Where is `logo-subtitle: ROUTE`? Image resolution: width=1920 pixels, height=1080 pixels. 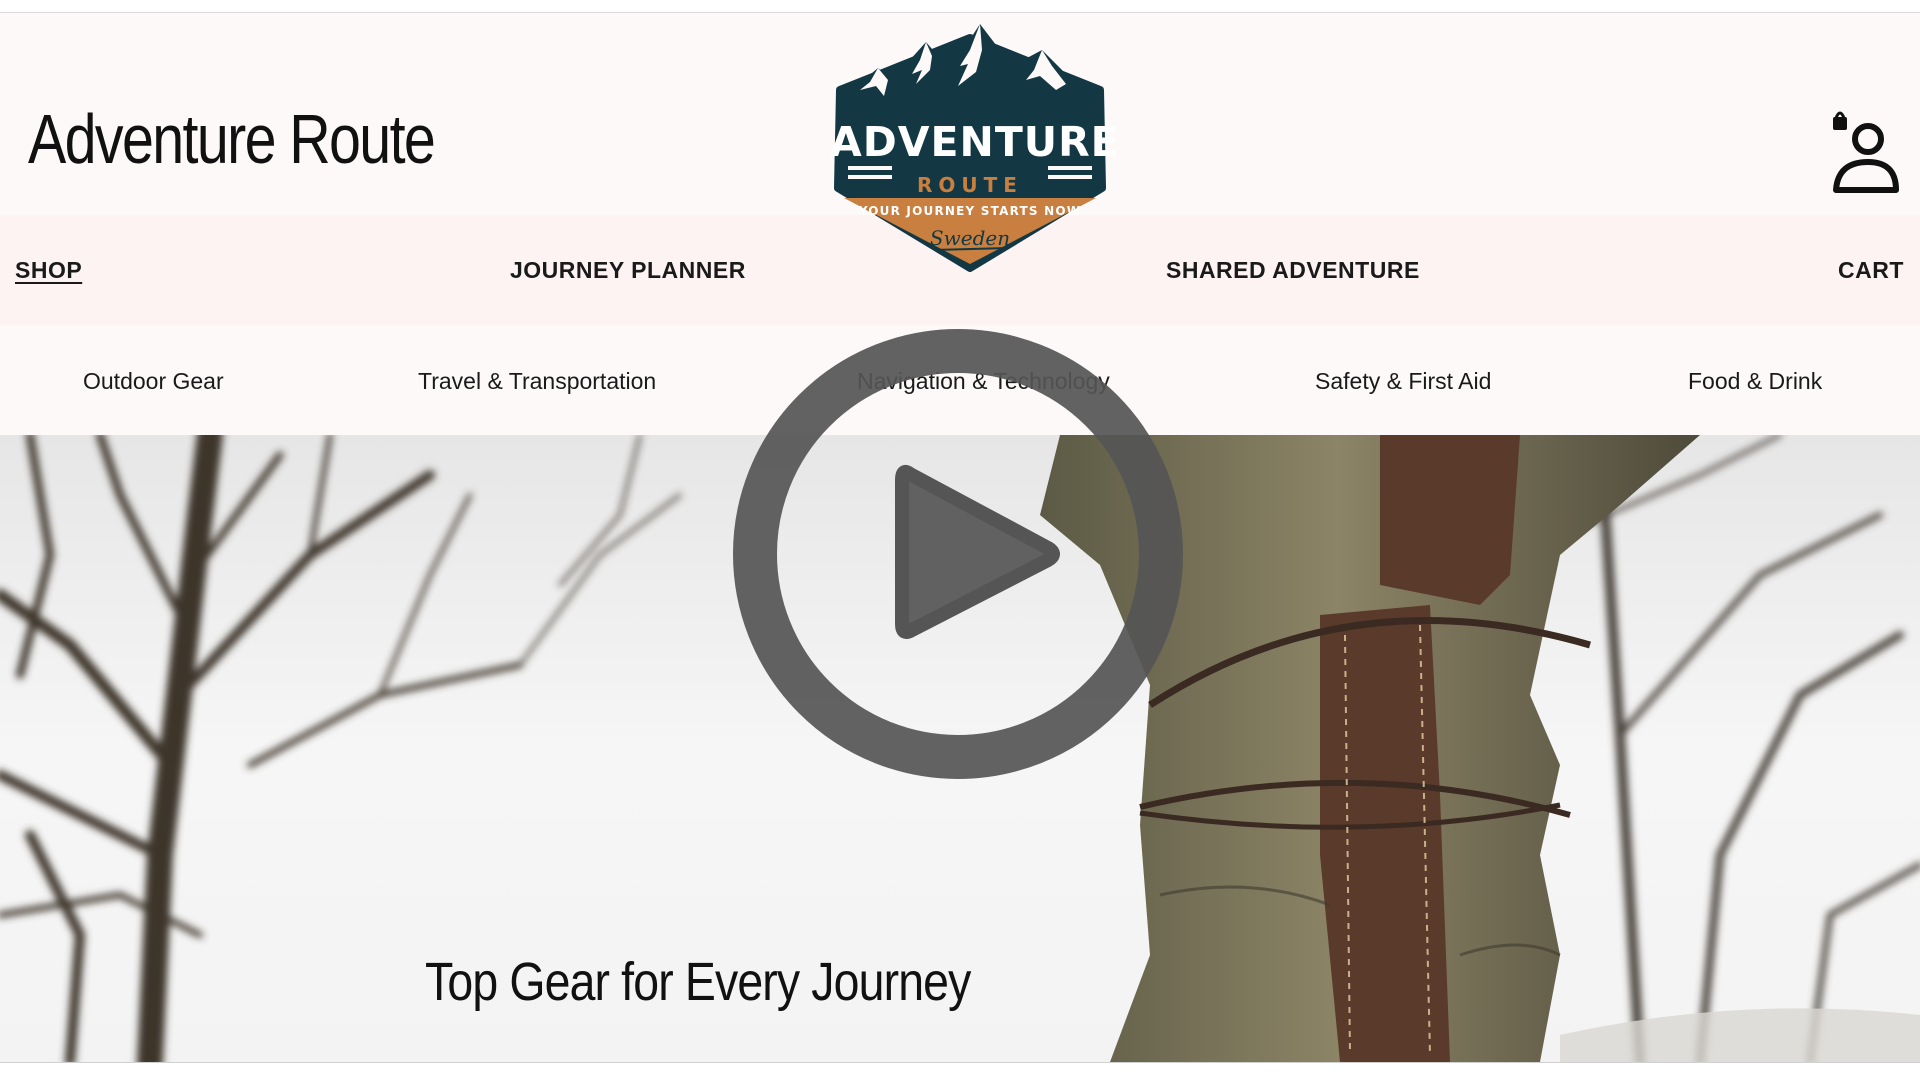
logo-subtitle: ROUTE is located at coordinates (970, 185).